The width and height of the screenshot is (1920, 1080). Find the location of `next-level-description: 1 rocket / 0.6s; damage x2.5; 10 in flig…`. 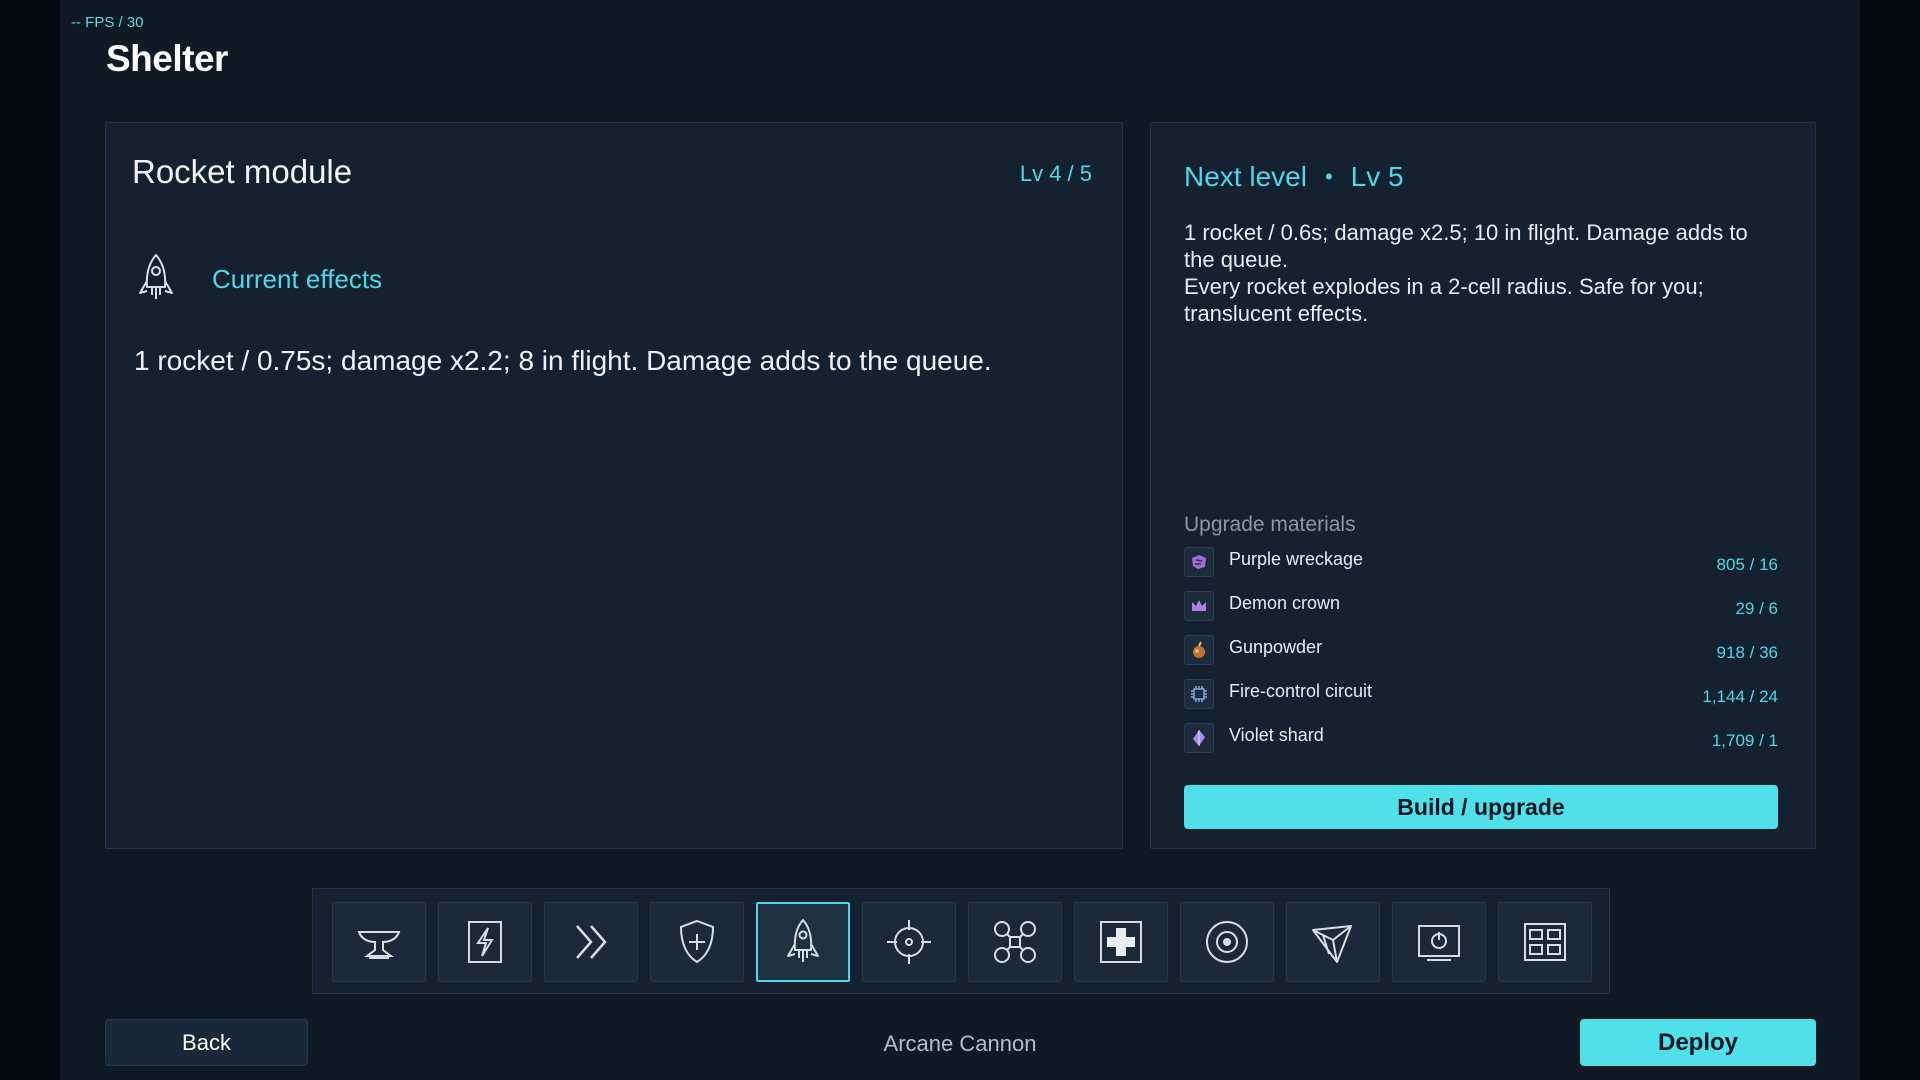

next-level-description: 1 rocket / 0.6s; damage x2.5; 10 in flig… is located at coordinates (1484, 273).